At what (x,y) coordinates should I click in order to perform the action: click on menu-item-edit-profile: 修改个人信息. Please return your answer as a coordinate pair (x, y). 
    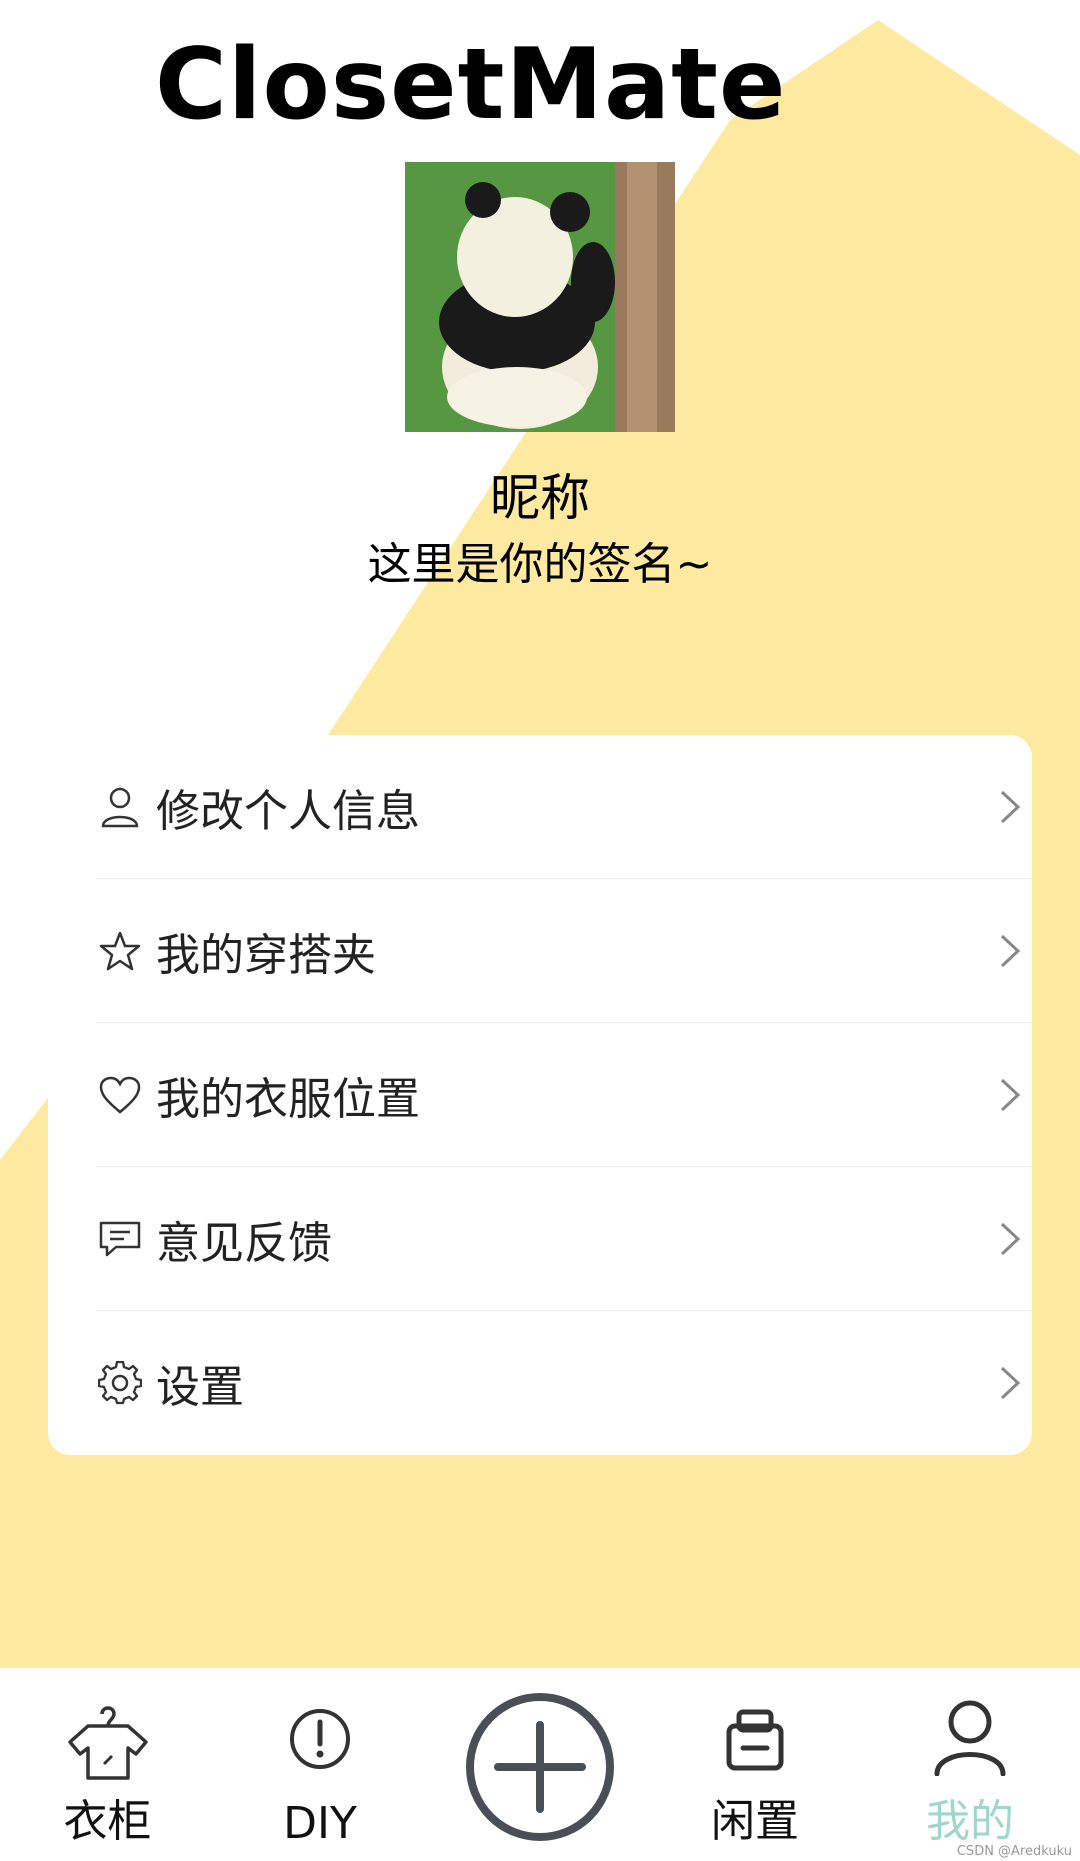
    Looking at the image, I should click on (564, 807).